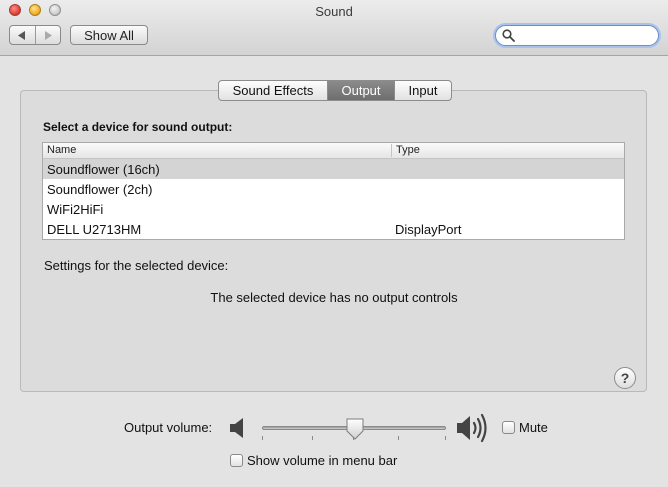 This screenshot has height=487, width=668. What do you see at coordinates (75, 209) in the screenshot?
I see `device-name: WiFi2HiFi` at bounding box center [75, 209].